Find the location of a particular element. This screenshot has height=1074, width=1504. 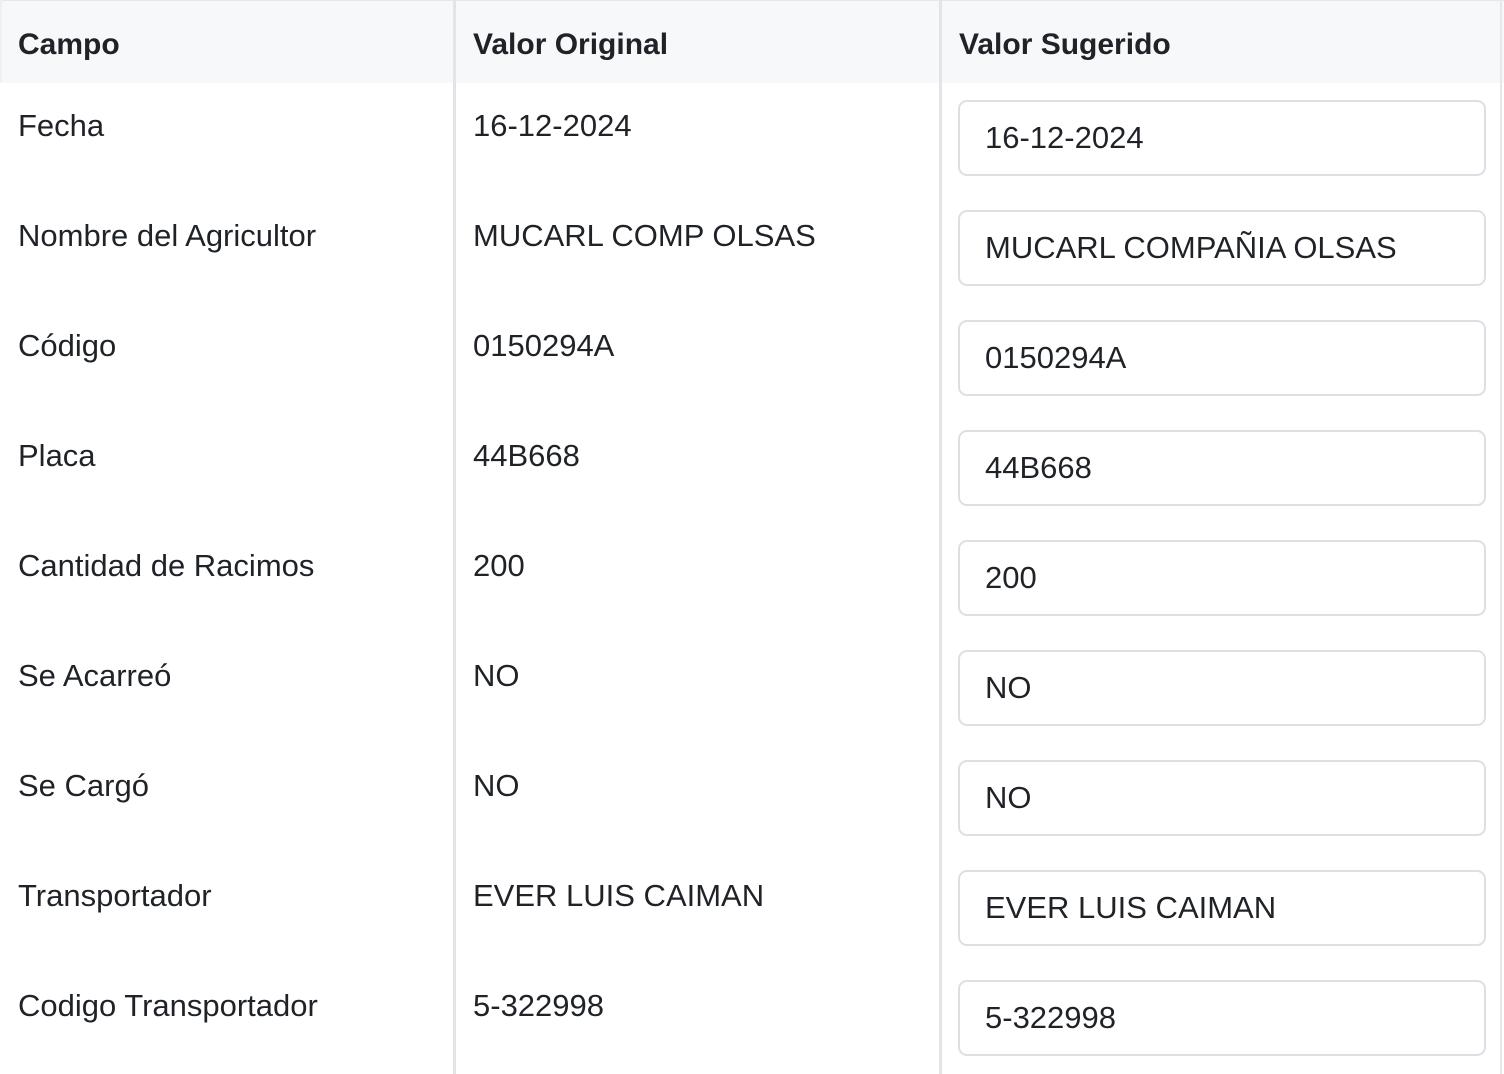

table-row: Cantidad de Racimos 200 is located at coordinates (752, 577).